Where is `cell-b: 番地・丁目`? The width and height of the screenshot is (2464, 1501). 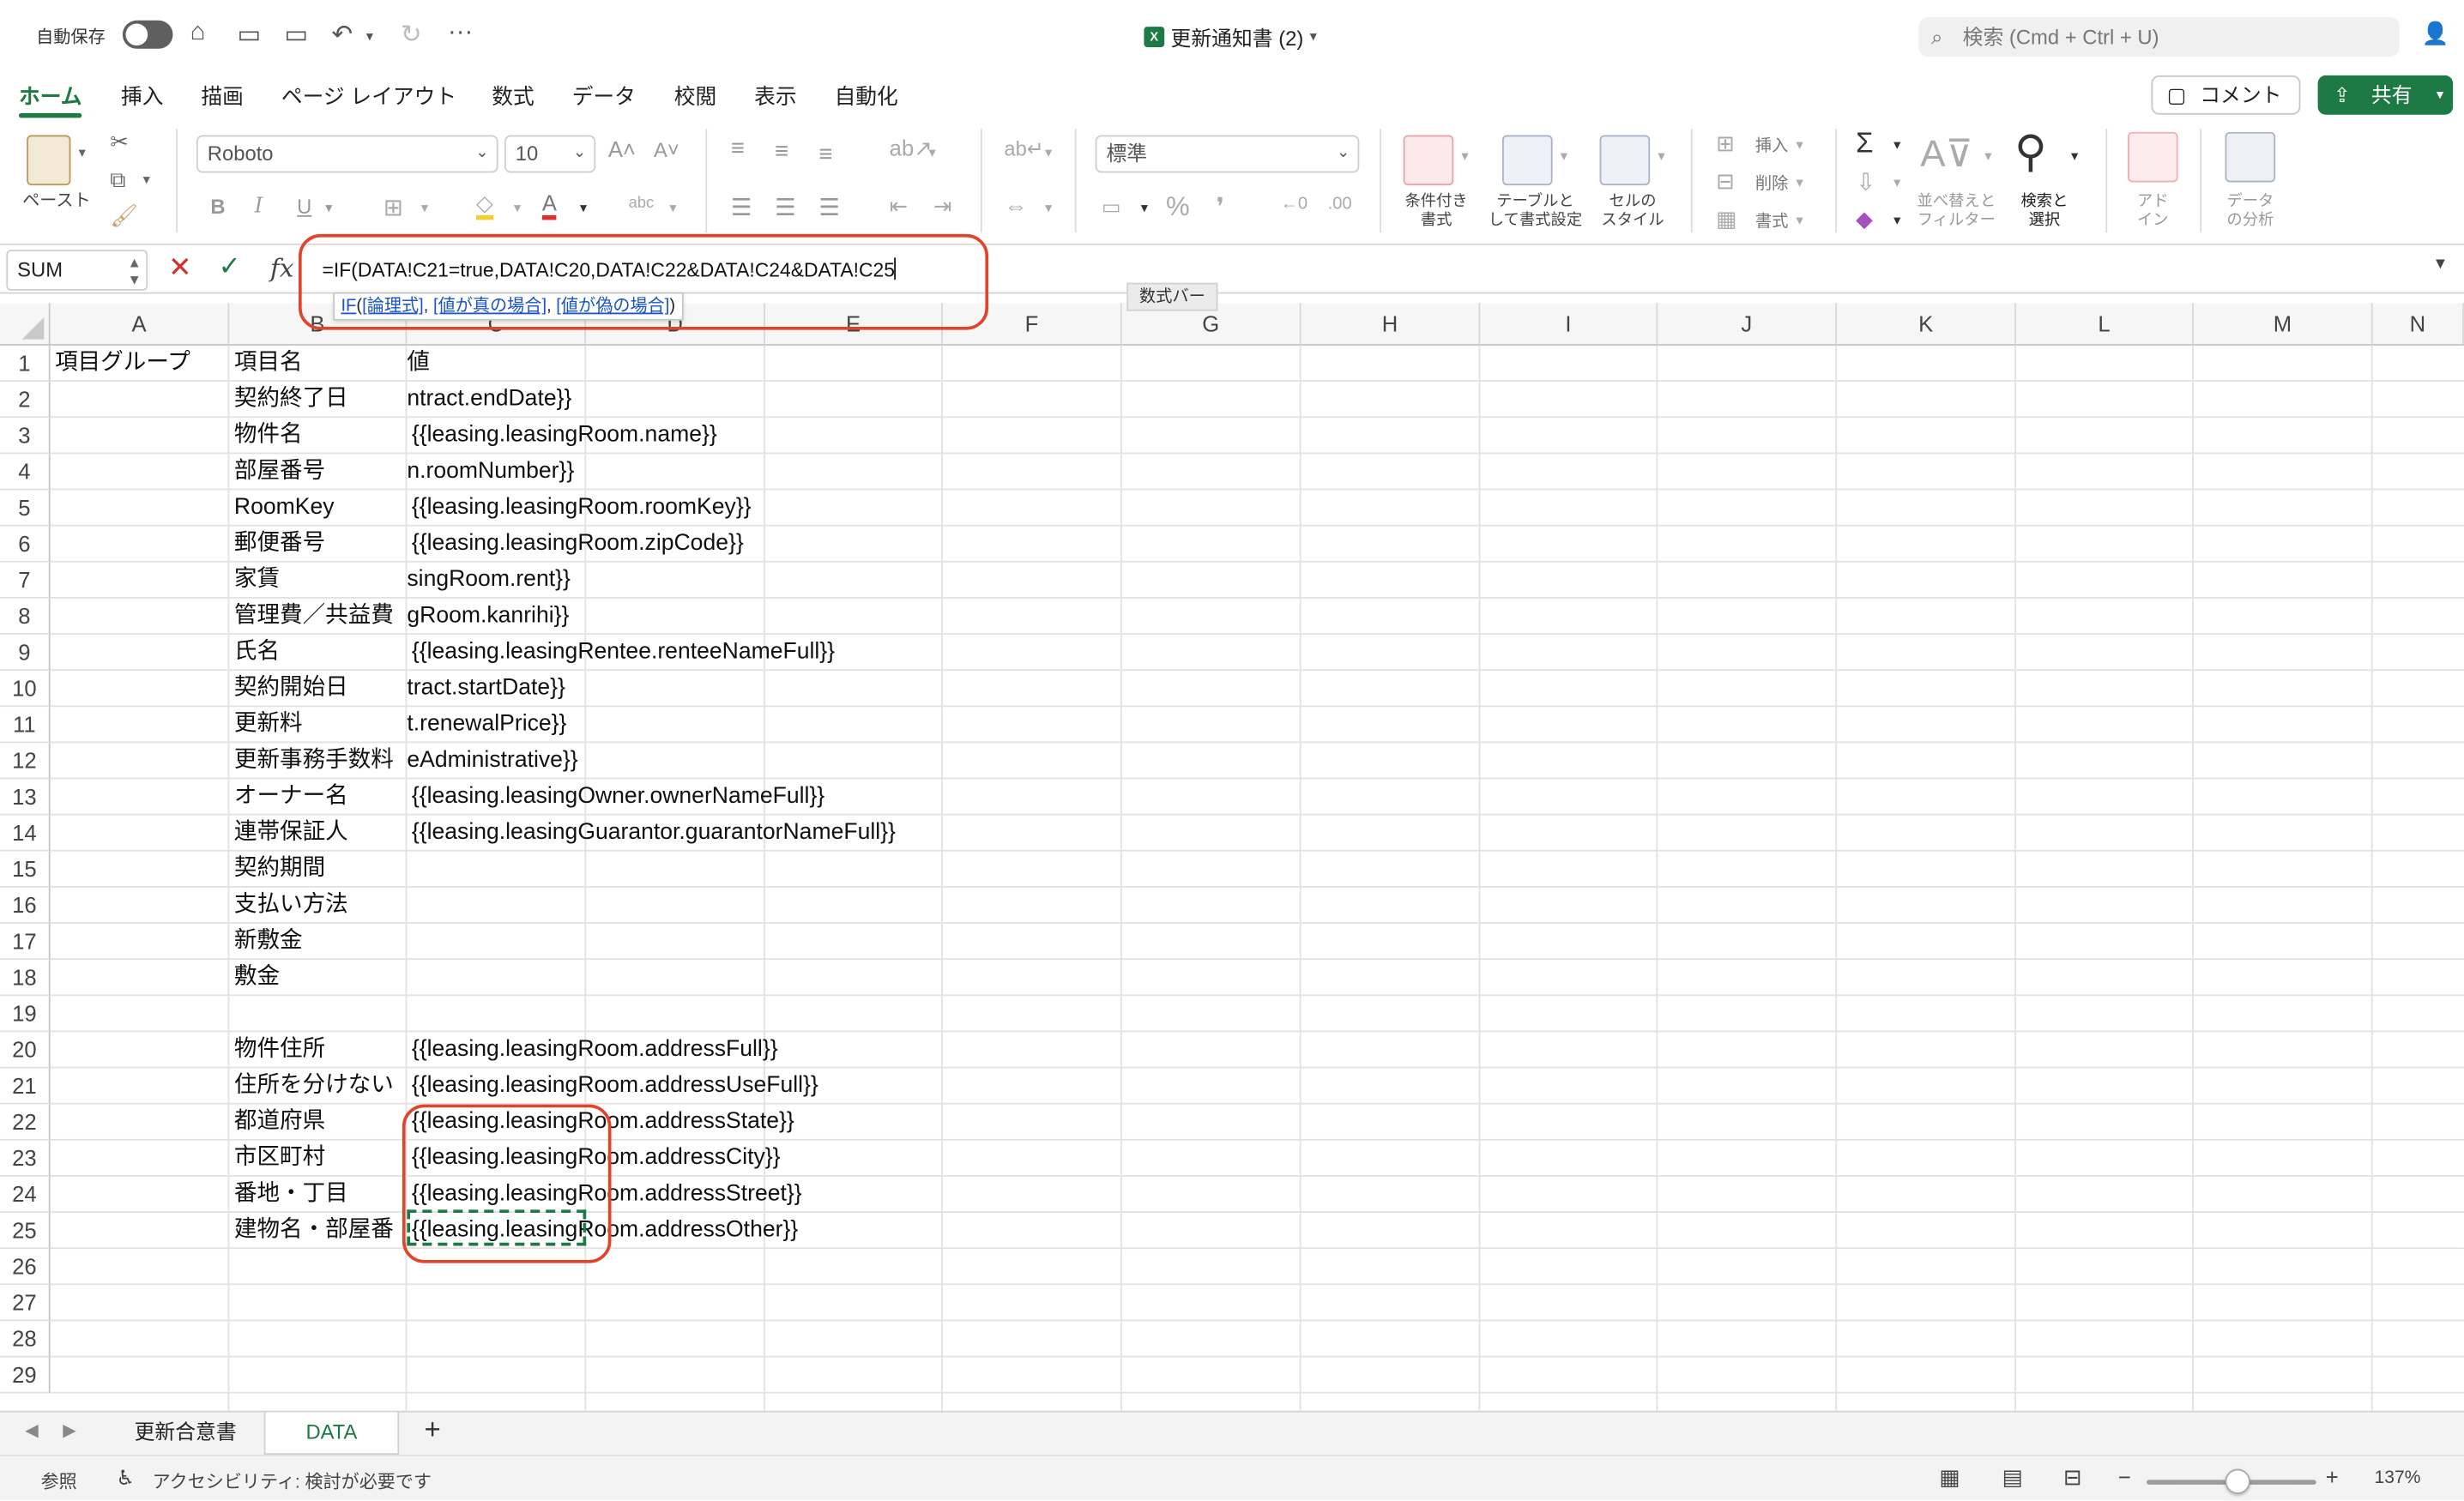 cell-b: 番地・丁目 is located at coordinates (318, 1195).